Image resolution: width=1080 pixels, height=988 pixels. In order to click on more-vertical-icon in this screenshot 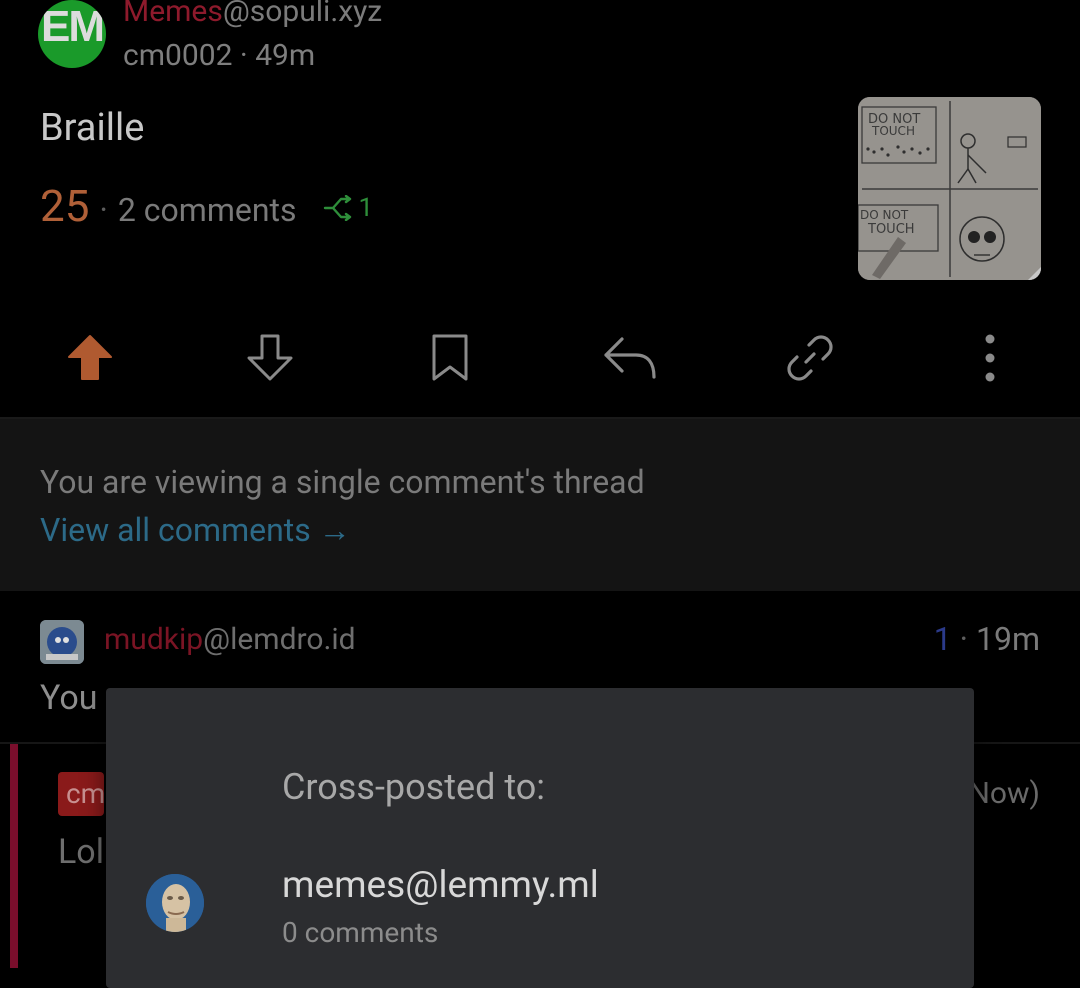, I will do `click(990, 358)`.